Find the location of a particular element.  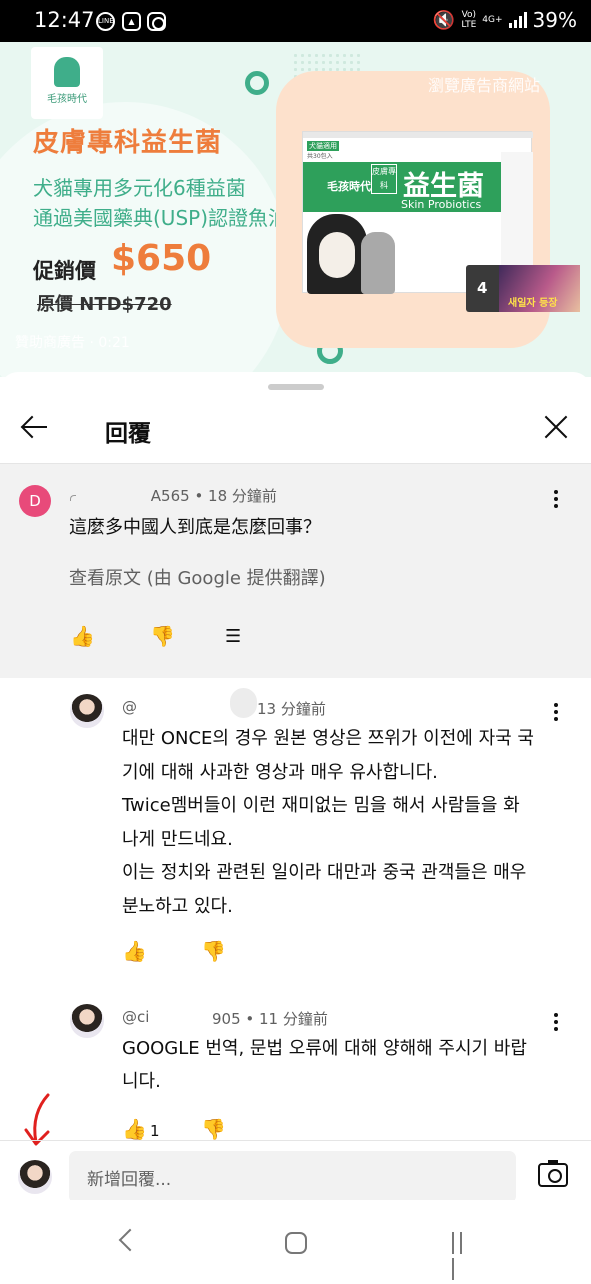

brand-name: 毛孩時代 is located at coordinates (67, 99).